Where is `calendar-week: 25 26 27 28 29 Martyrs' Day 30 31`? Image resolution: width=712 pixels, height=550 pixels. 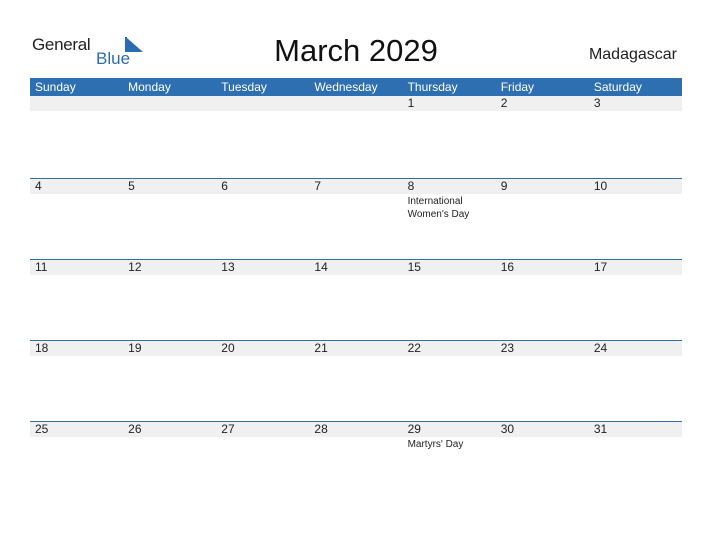 calendar-week: 25 26 27 28 29 Martyrs' Day 30 31 is located at coordinates (356, 461).